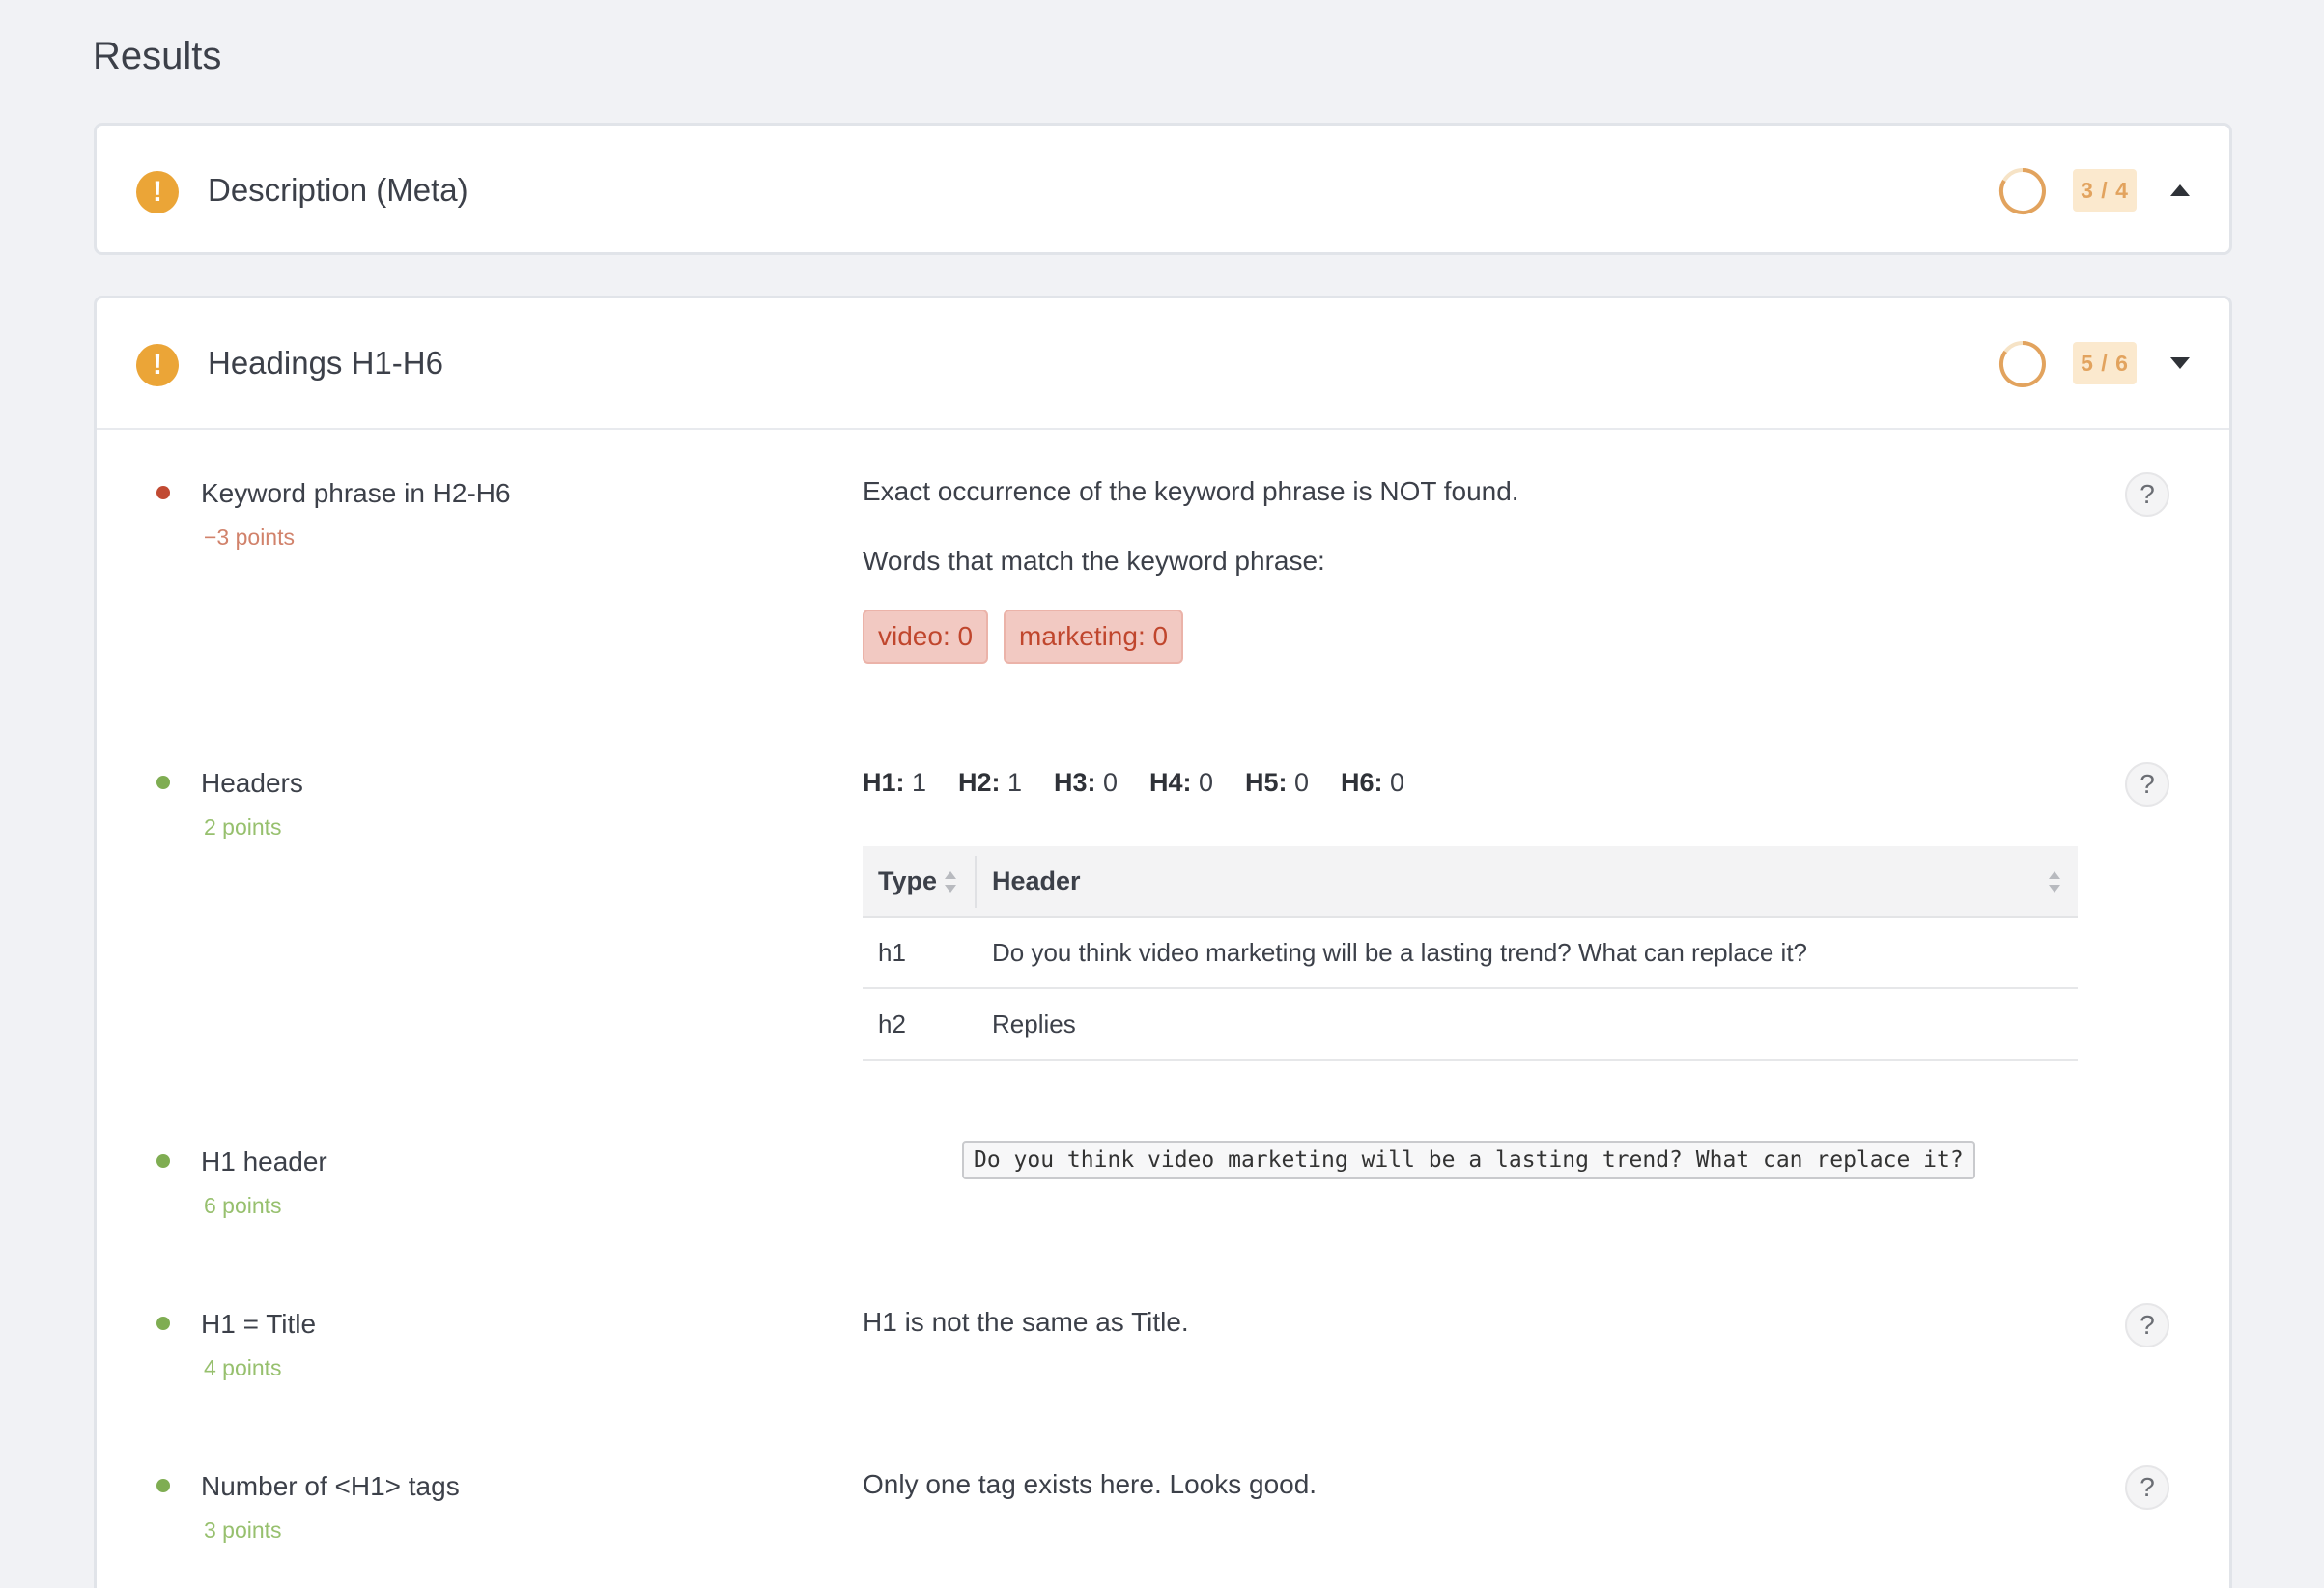 This screenshot has height=1588, width=2324. What do you see at coordinates (976, 882) in the screenshot?
I see `column-divider` at bounding box center [976, 882].